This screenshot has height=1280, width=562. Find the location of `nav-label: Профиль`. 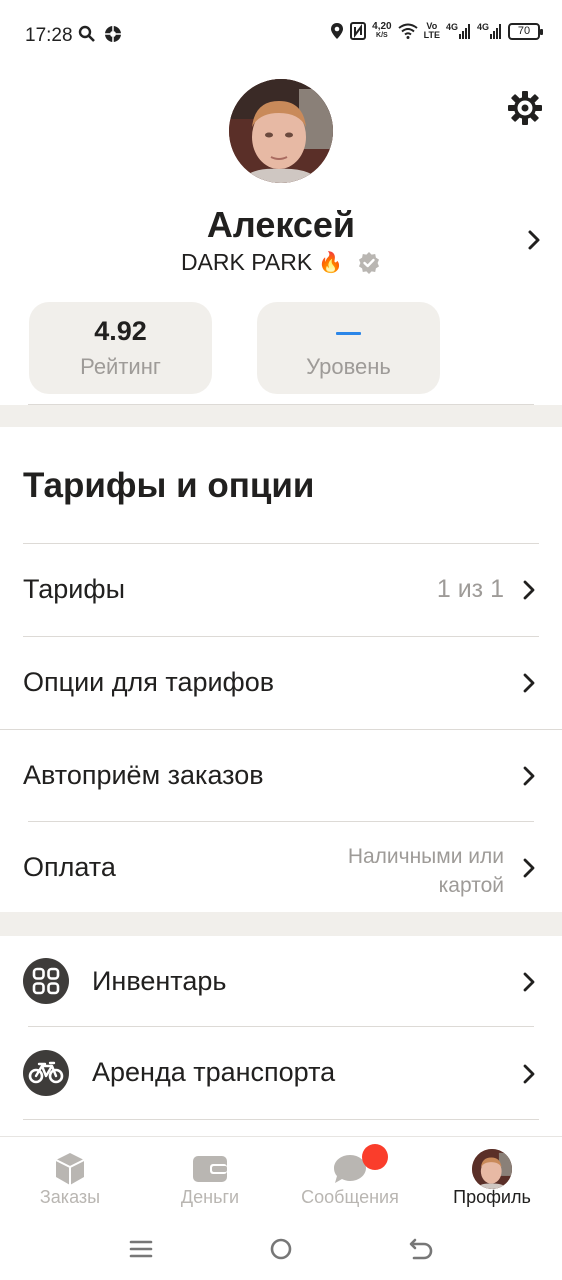

nav-label: Профиль is located at coordinates (492, 1197).